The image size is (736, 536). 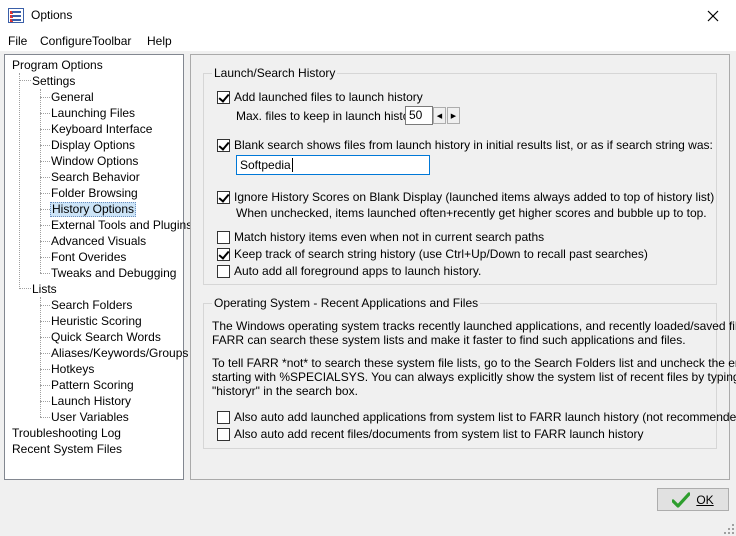 What do you see at coordinates (90, 417) in the screenshot?
I see `tree-item-user-variables: User Variables` at bounding box center [90, 417].